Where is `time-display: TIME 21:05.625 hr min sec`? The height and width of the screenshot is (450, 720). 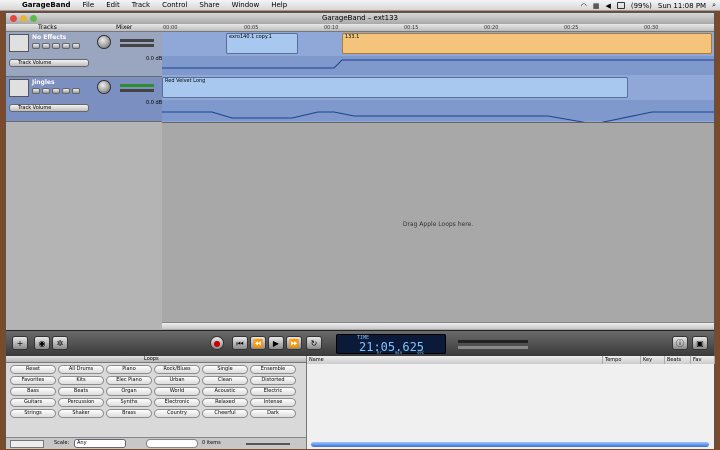 time-display: TIME 21:05.625 hr min sec is located at coordinates (391, 344).